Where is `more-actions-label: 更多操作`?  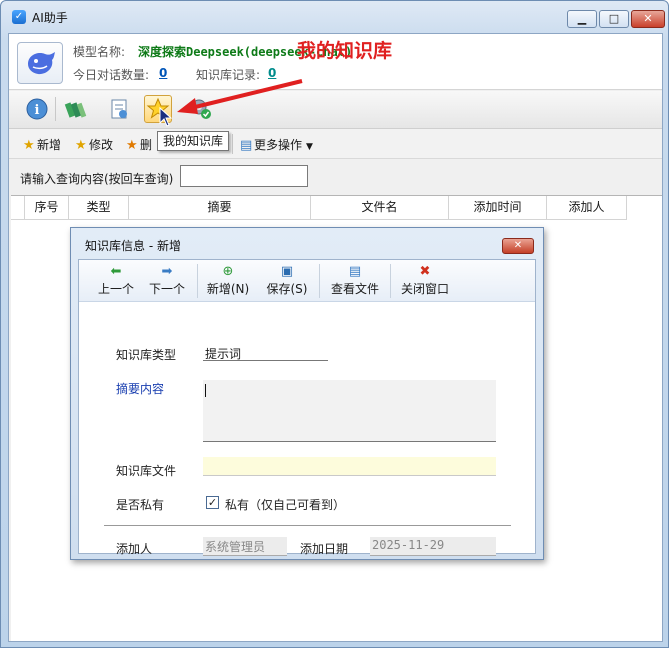 more-actions-label: 更多操作 is located at coordinates (278, 145).